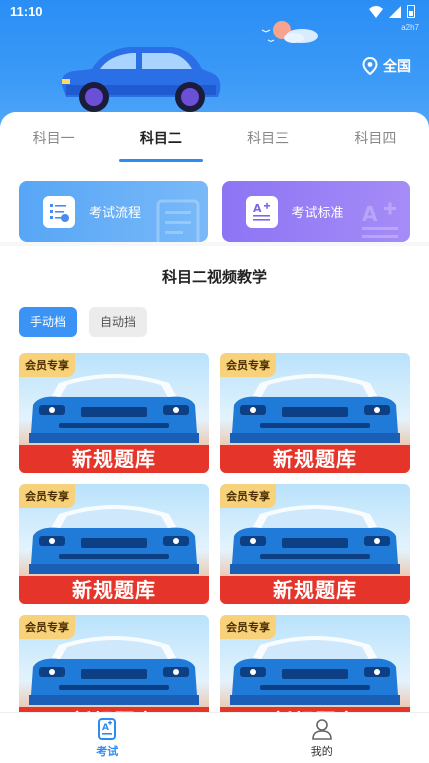  I want to click on checklist-watermark-icon, so click(177, 220).